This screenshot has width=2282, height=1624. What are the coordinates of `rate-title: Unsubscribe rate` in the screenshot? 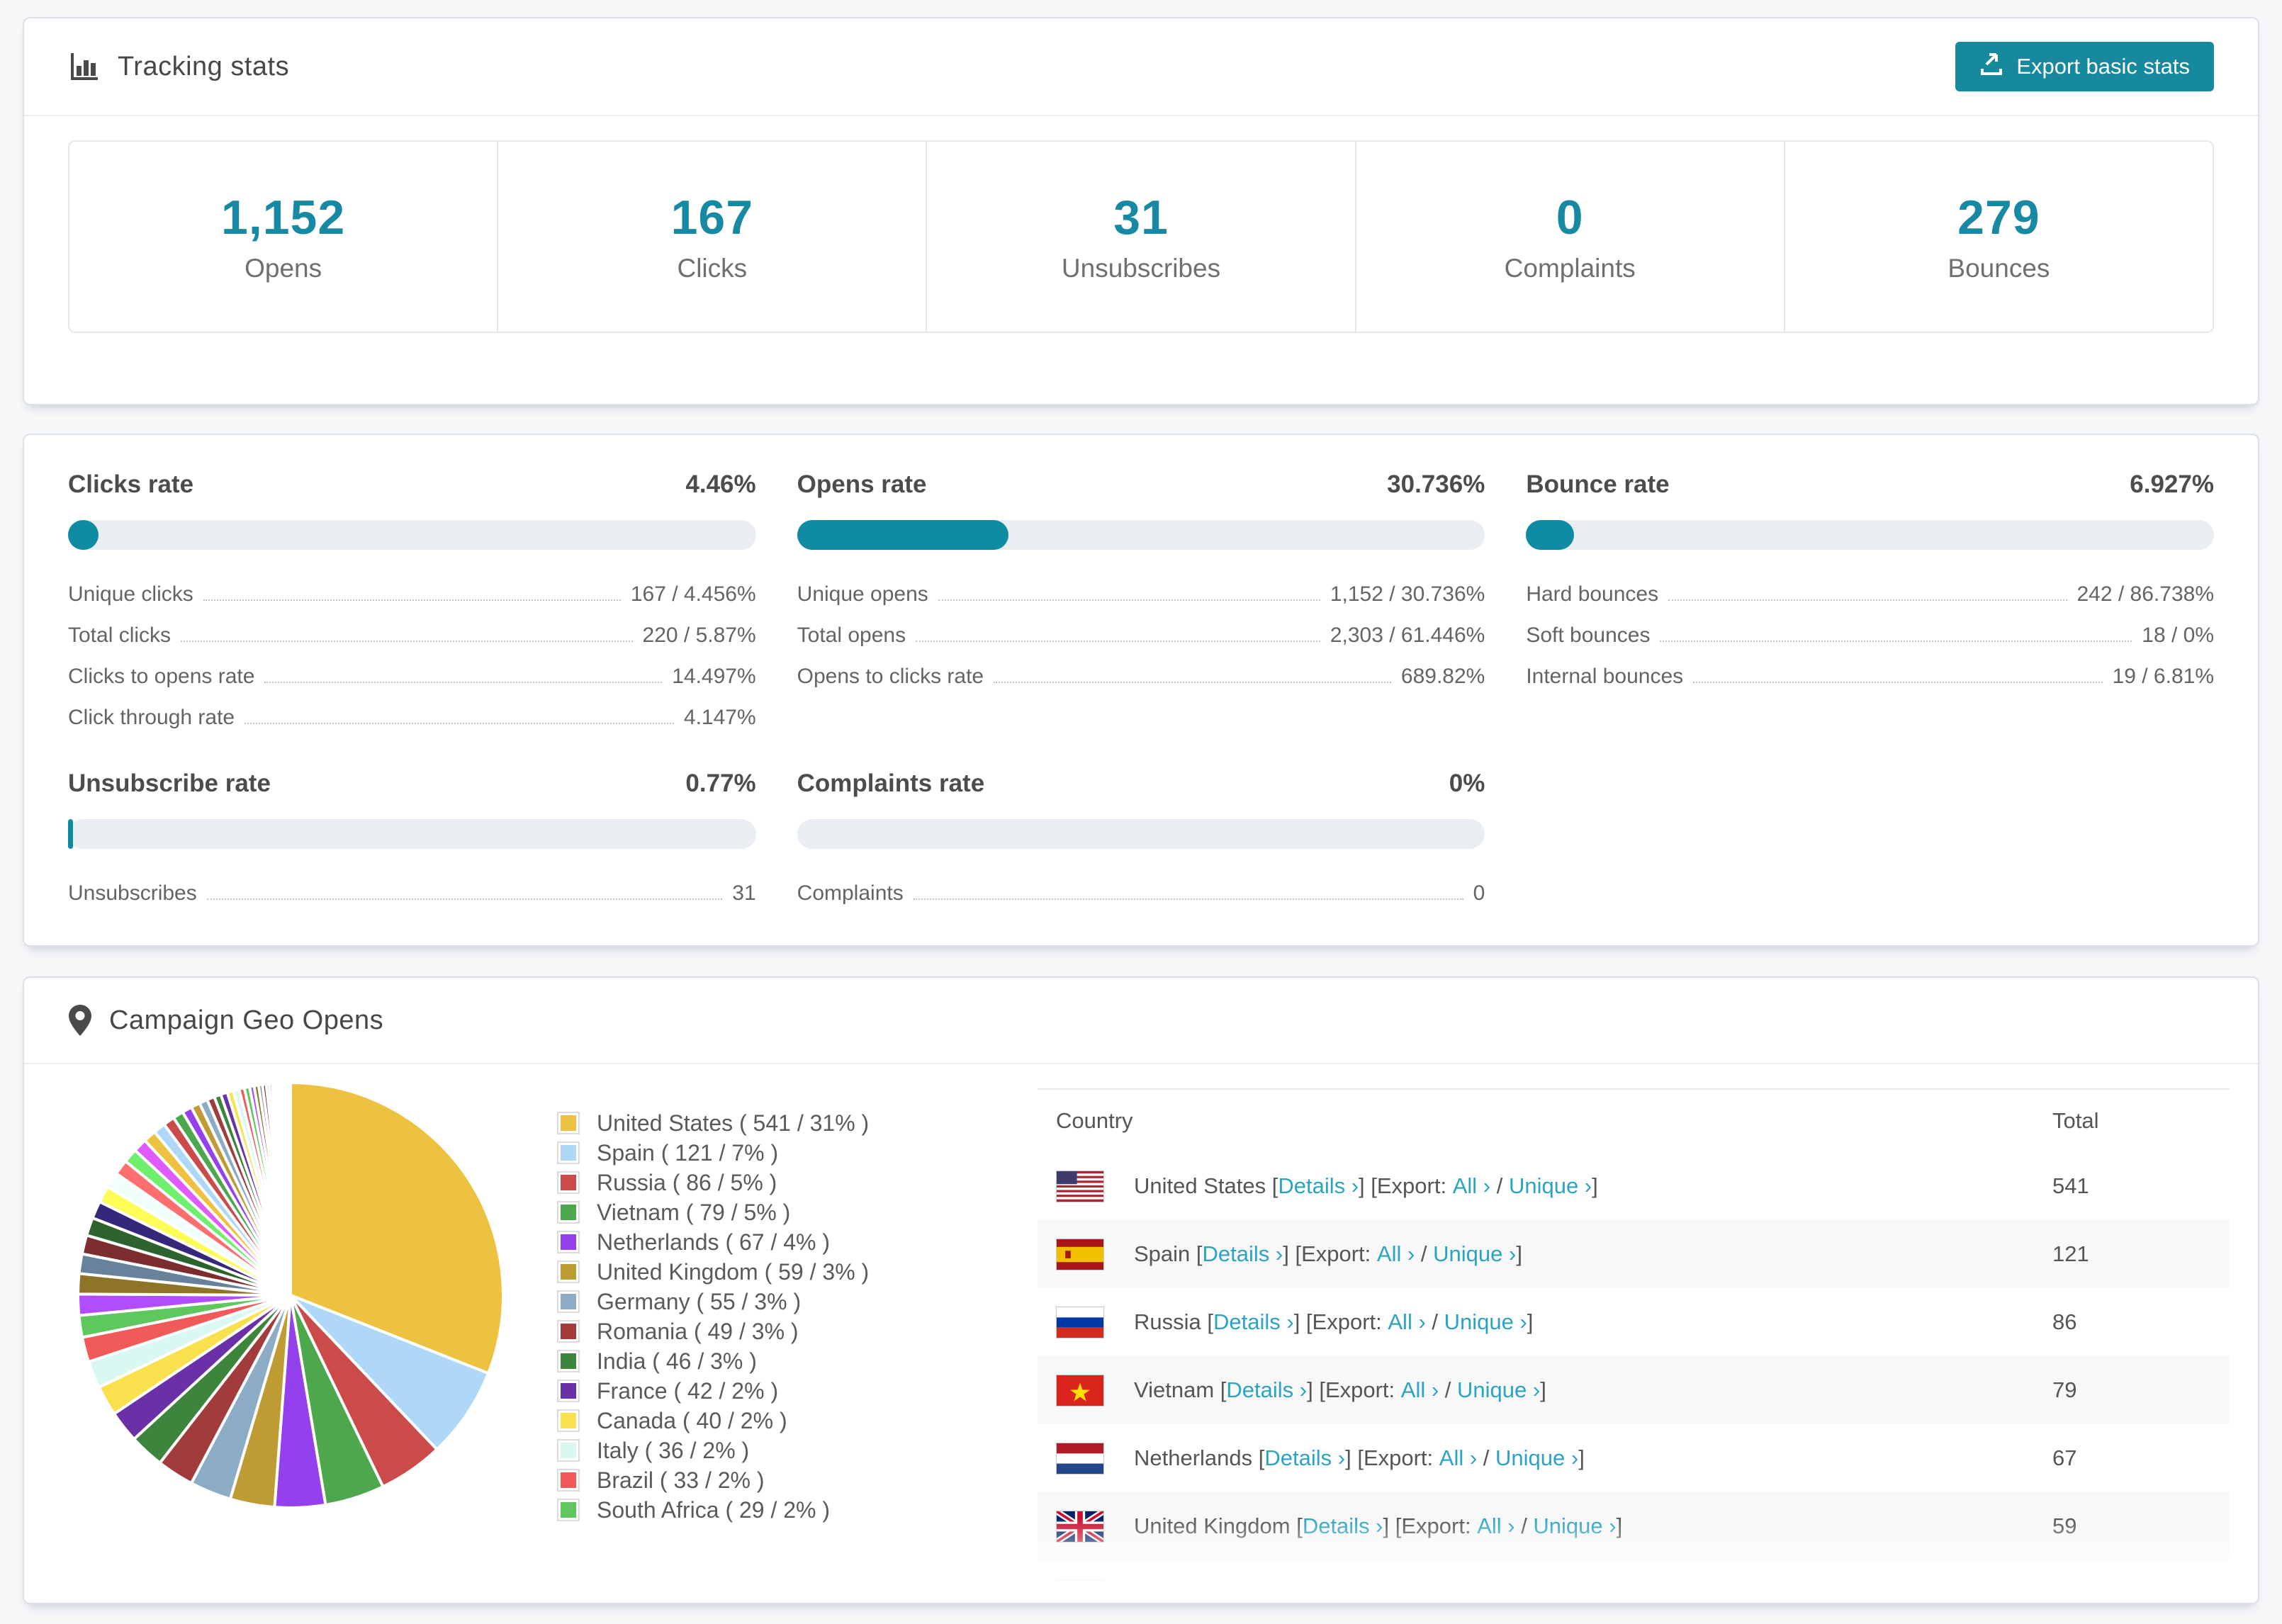 It's located at (170, 783).